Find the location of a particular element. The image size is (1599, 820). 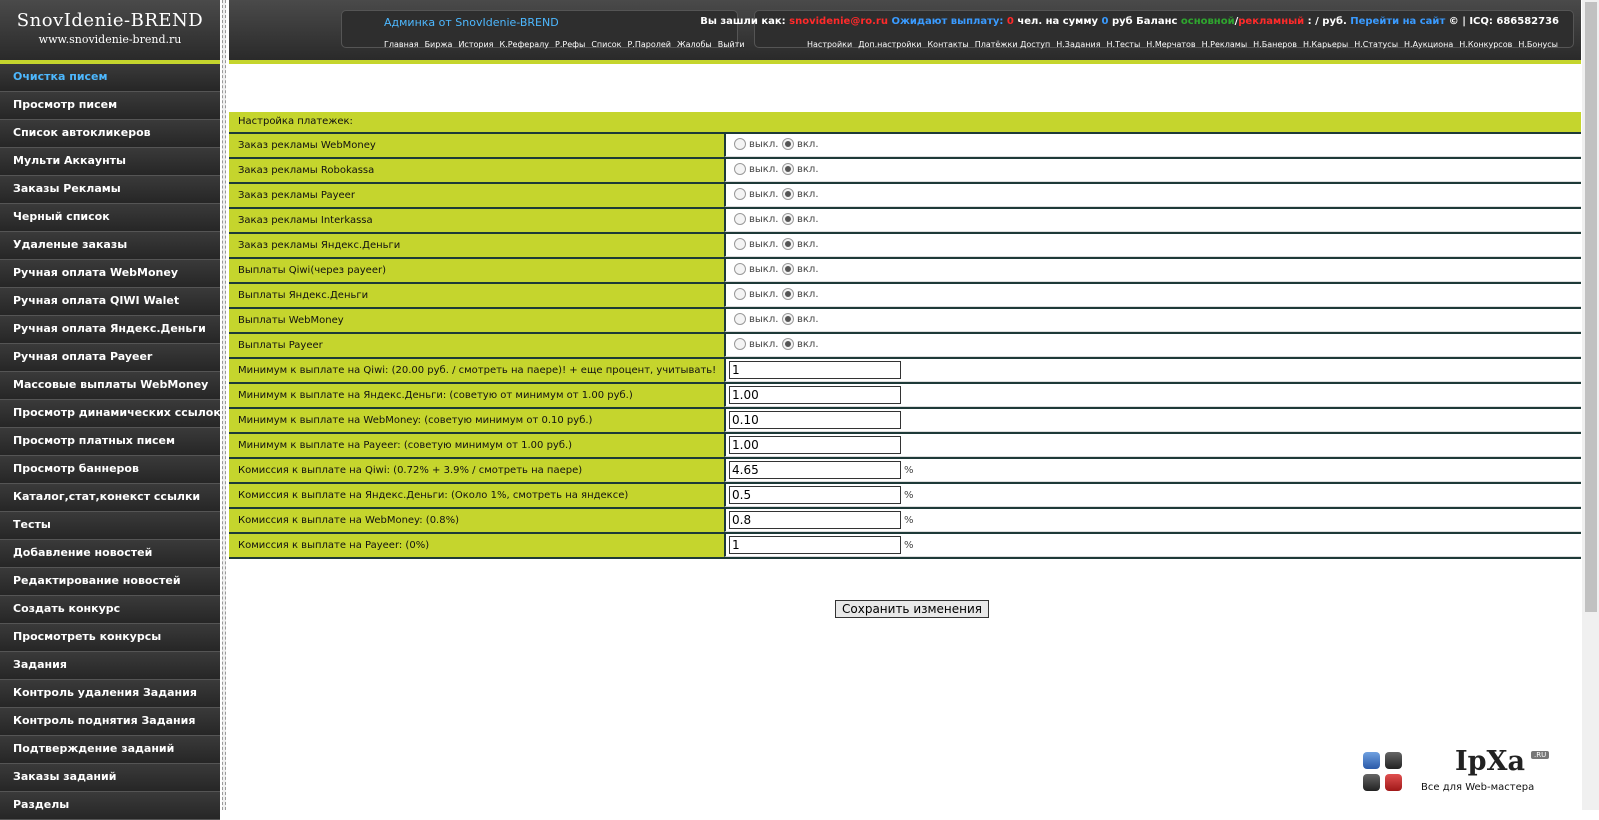

nav-link: Жалобы is located at coordinates (694, 44).